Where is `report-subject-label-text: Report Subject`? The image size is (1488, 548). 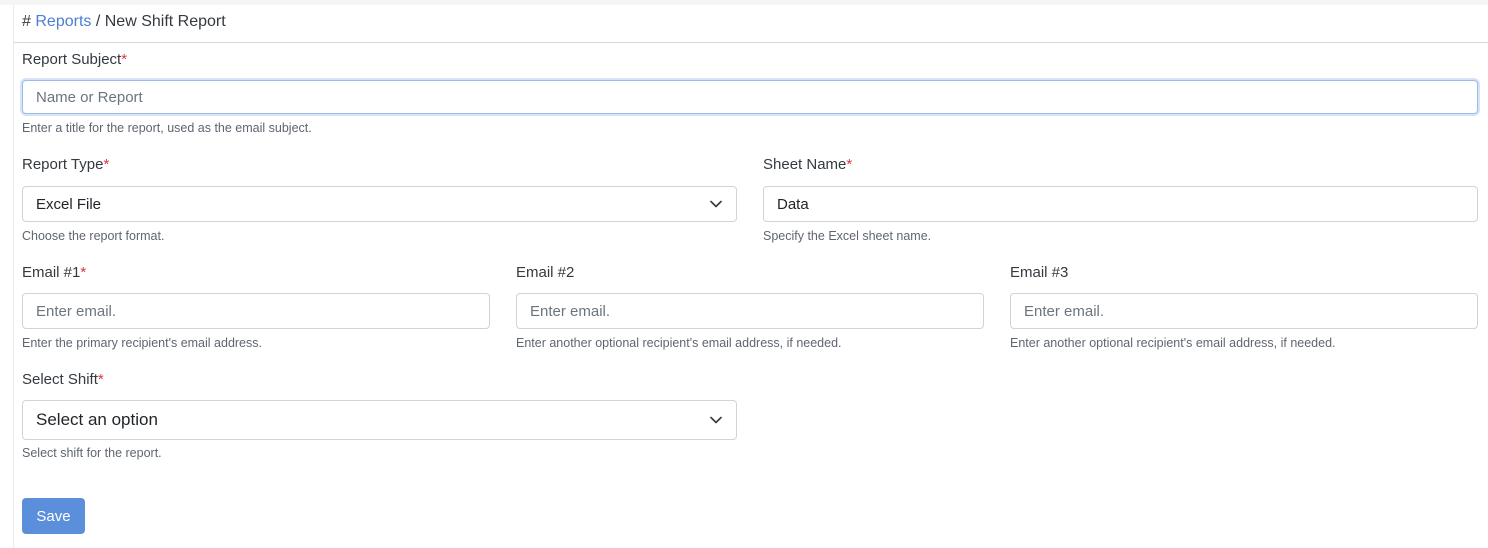 report-subject-label-text: Report Subject is located at coordinates (72, 59).